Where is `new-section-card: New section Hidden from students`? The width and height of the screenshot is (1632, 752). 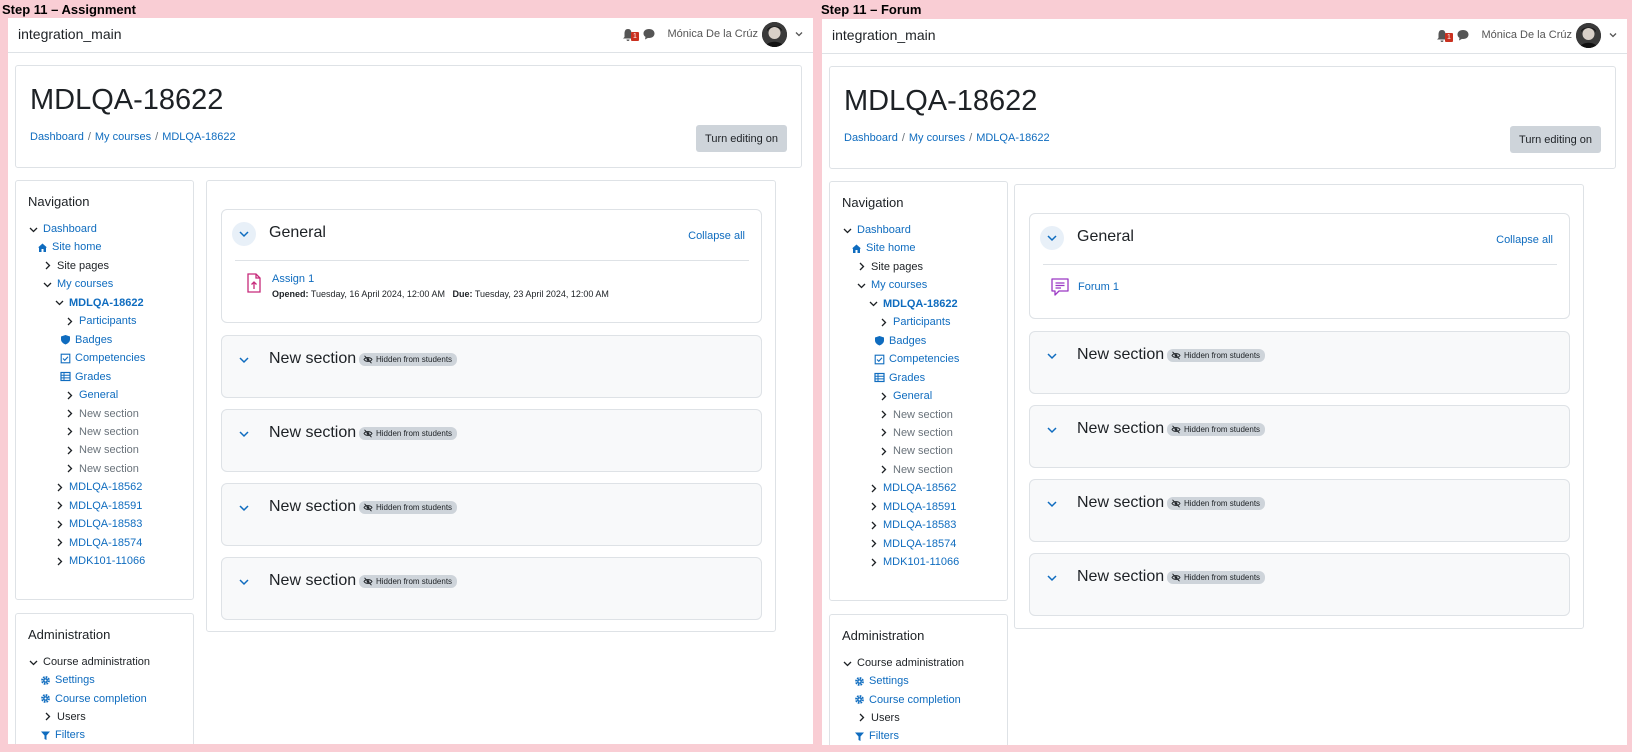
new-section-card: New section Hidden from students is located at coordinates (491, 440).